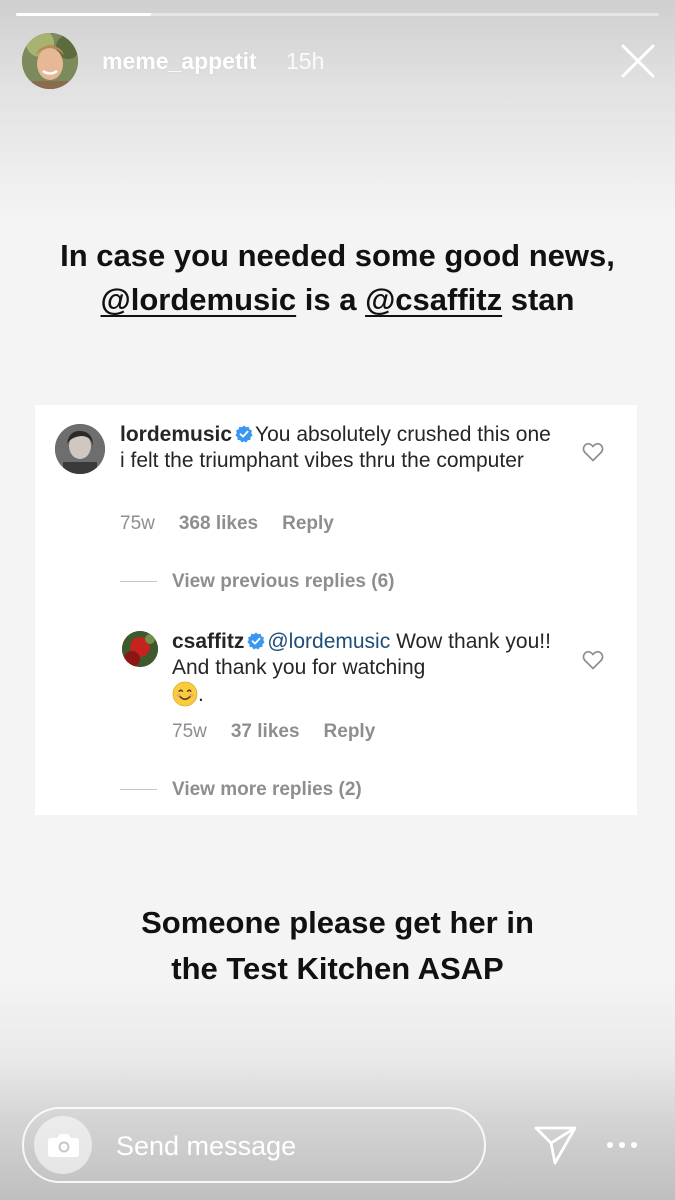 This screenshot has width=675, height=1200. I want to click on send-message-bar, so click(254, 1145).